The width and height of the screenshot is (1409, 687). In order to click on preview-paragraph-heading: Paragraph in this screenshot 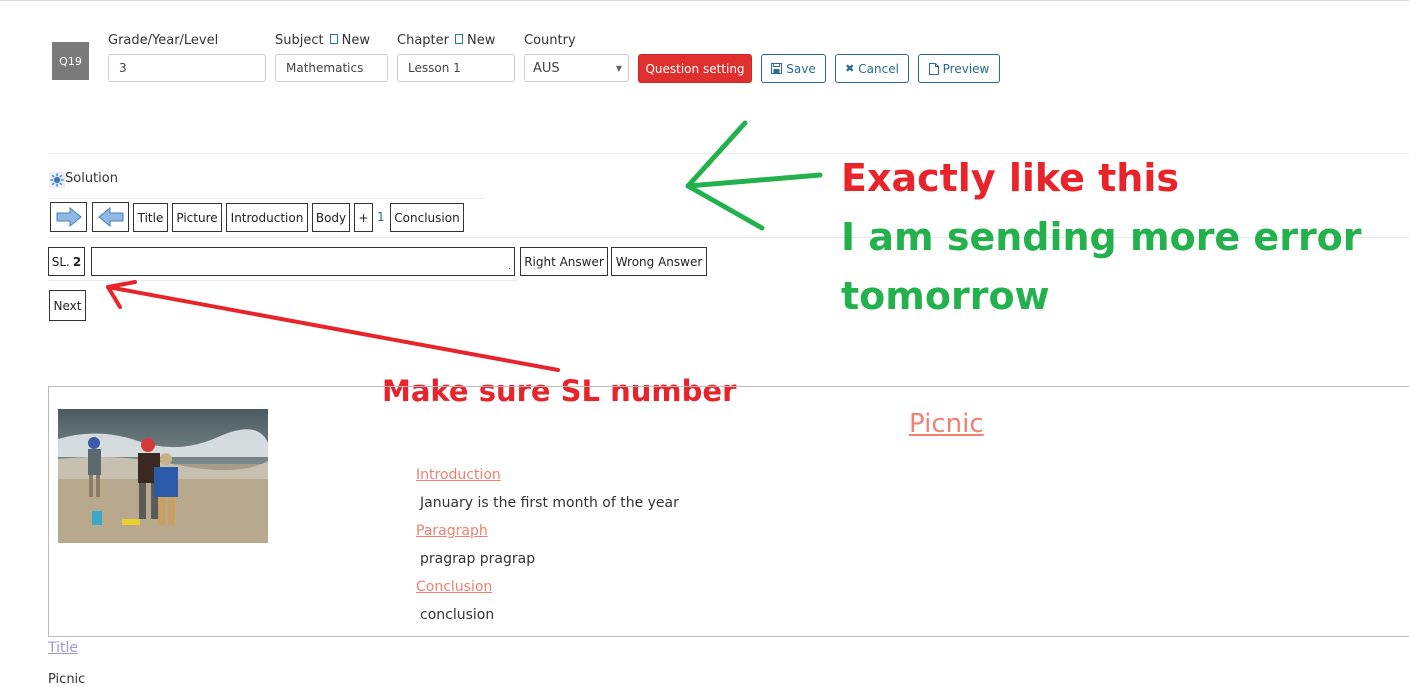, I will do `click(452, 531)`.